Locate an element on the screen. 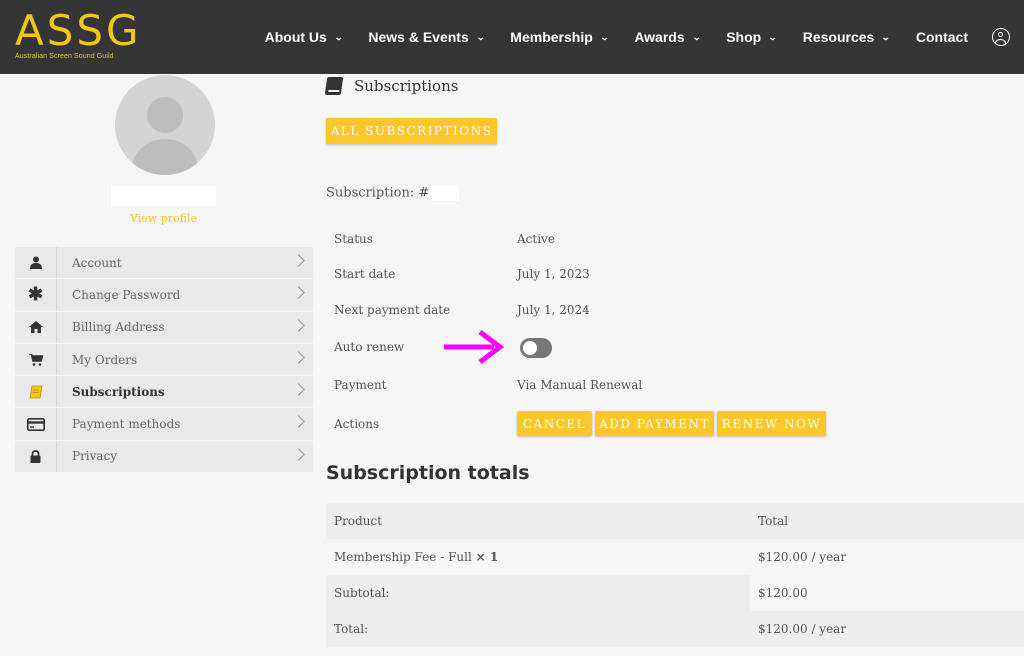 This screenshot has height=656, width=1024. nav-label: Awards is located at coordinates (659, 37).